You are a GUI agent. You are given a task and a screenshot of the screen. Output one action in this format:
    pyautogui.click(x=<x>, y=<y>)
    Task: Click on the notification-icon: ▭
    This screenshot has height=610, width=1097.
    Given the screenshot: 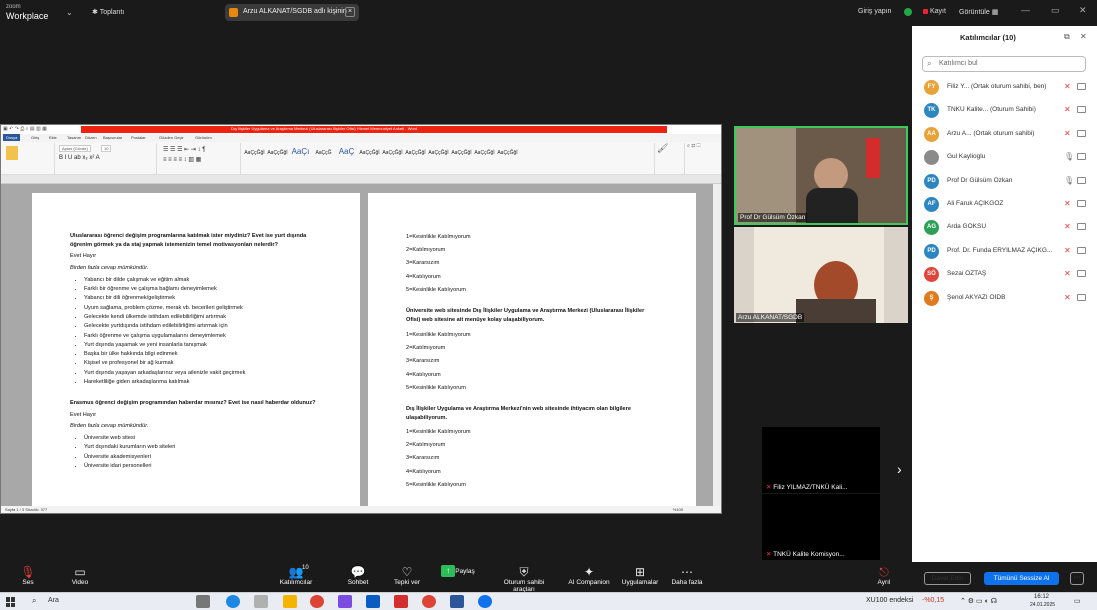 What is the action you would take?
    pyautogui.click(x=1077, y=601)
    